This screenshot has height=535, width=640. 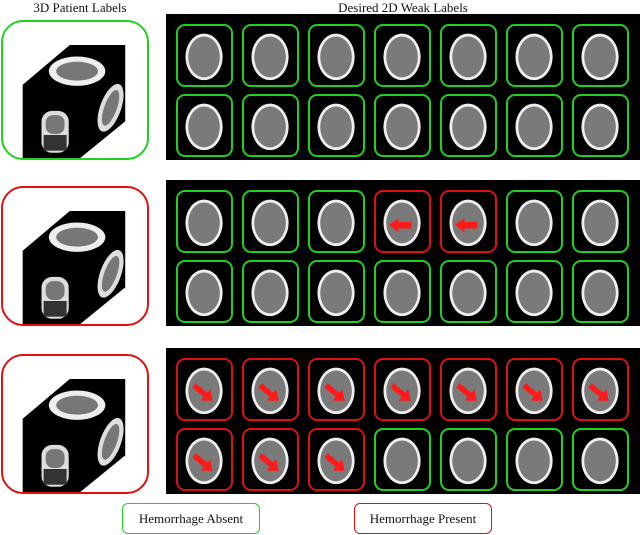 I want to click on legend-hemorrhage-absent: Hemorrhage Absent, so click(x=191, y=518).